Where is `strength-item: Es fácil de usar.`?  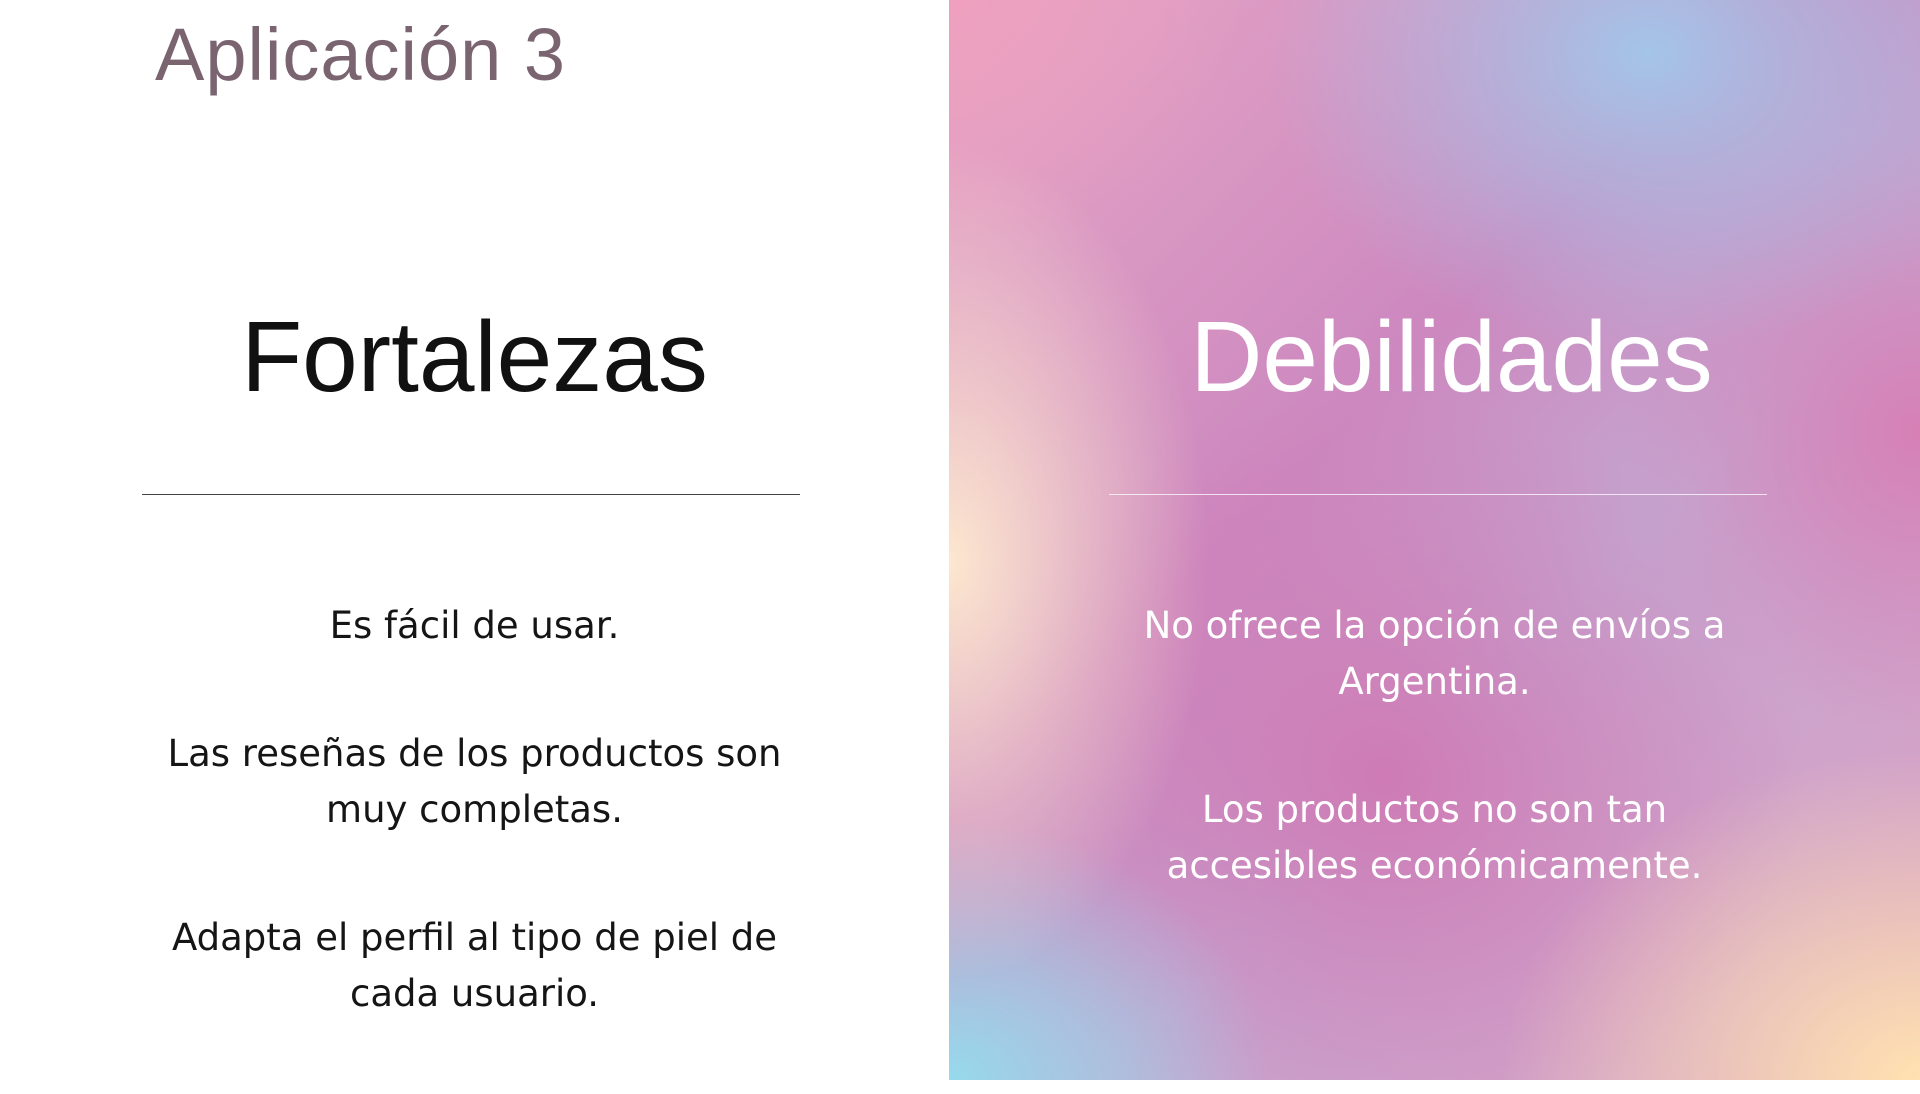
strength-item: Es fácil de usar. is located at coordinates (474, 625).